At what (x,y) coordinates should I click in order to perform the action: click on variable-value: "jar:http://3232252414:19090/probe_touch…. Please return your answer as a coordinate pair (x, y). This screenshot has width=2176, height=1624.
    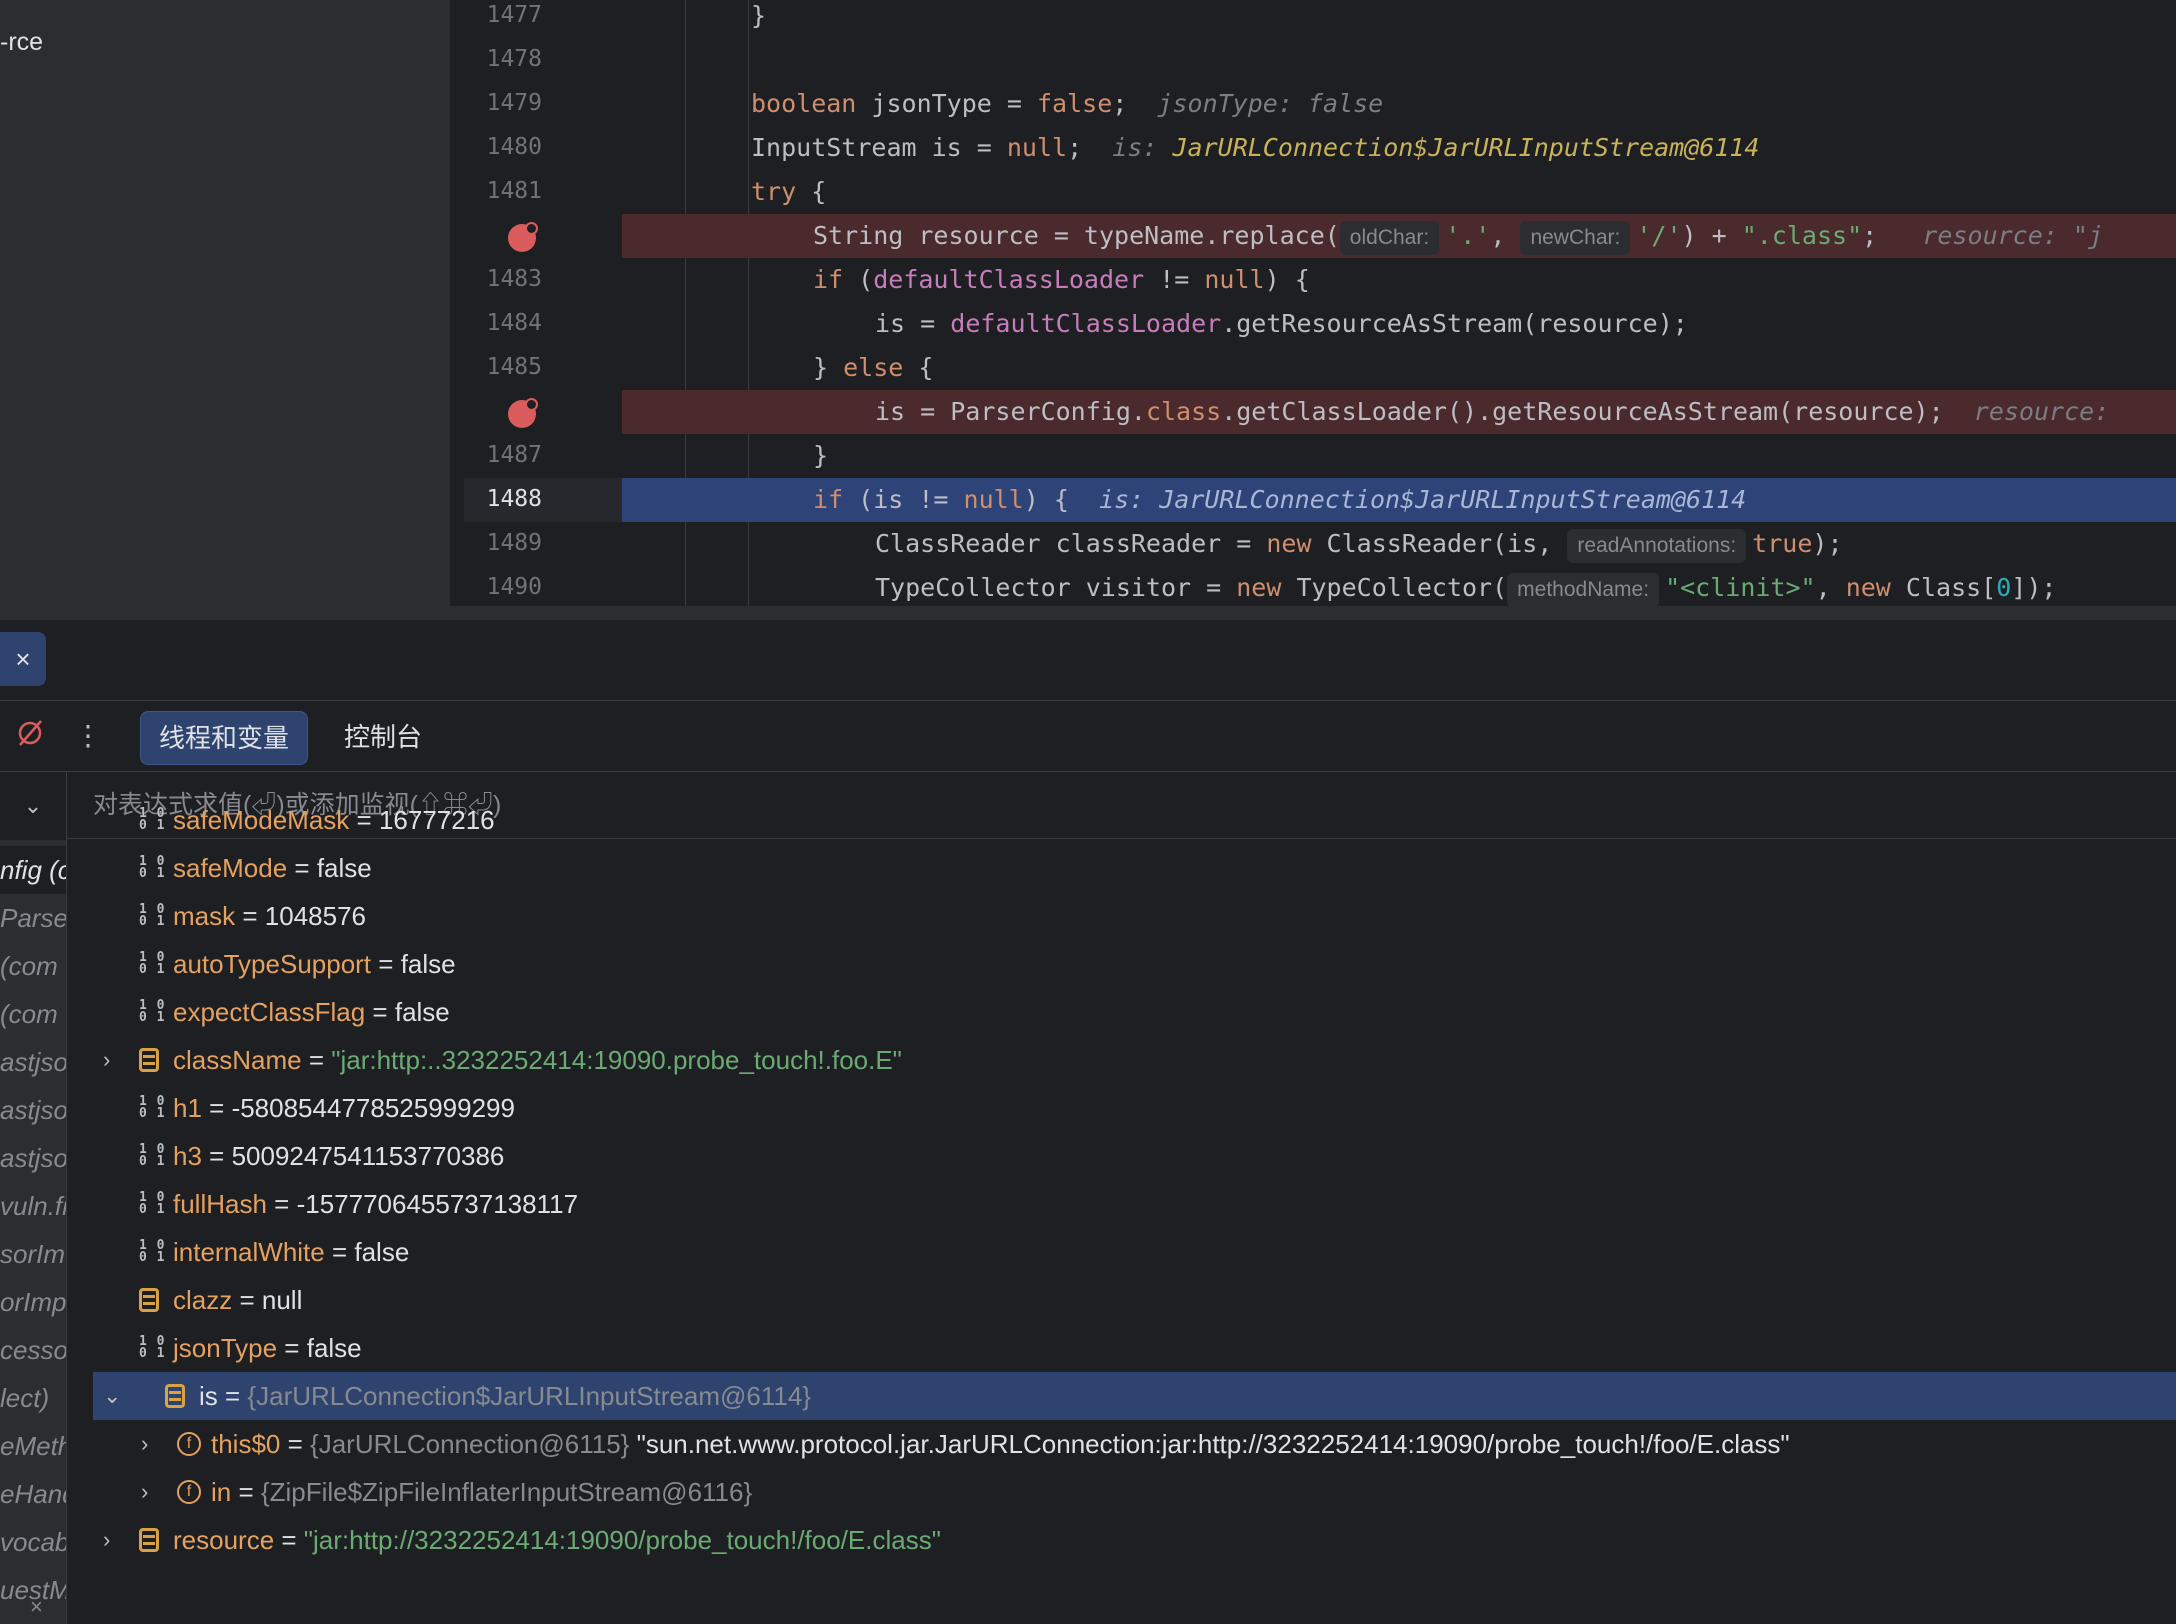
    Looking at the image, I should click on (622, 1540).